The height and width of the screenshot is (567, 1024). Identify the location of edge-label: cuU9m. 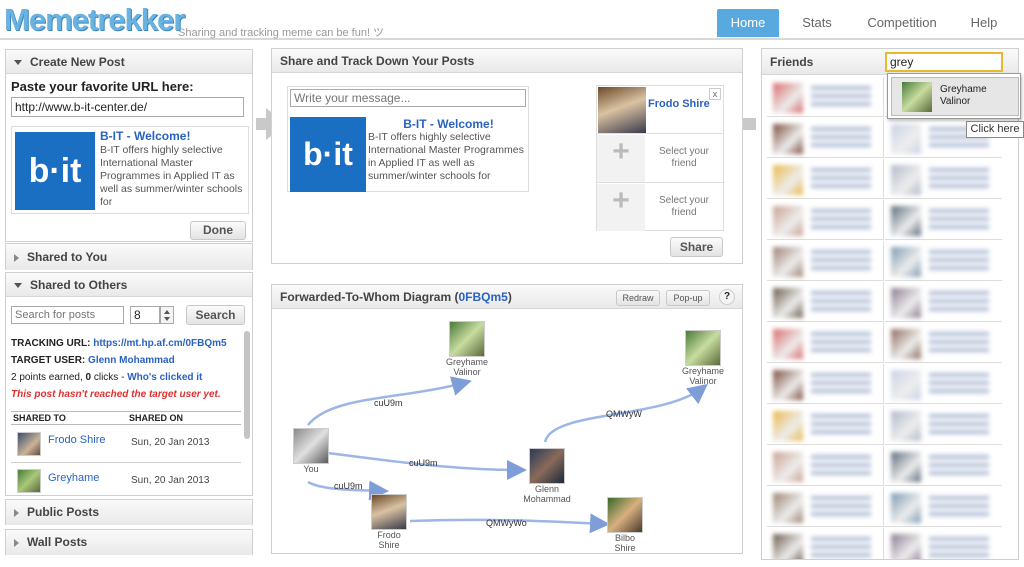
(423, 463).